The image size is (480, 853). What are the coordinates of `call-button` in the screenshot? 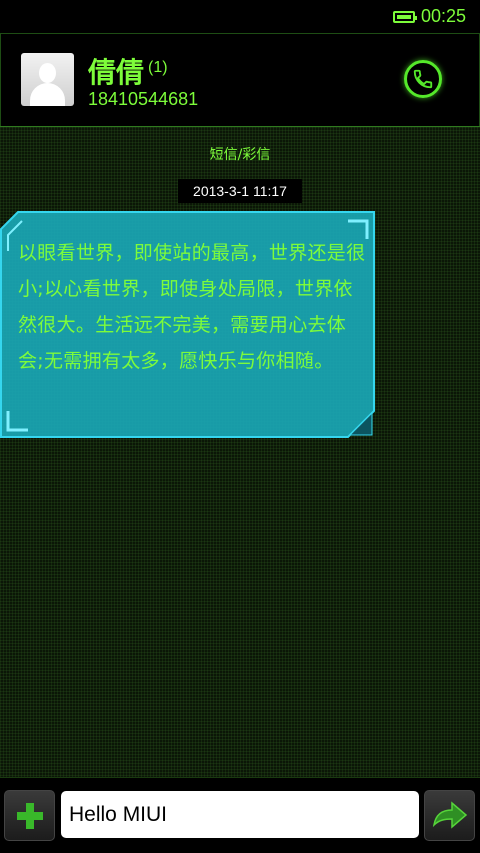 It's located at (423, 79).